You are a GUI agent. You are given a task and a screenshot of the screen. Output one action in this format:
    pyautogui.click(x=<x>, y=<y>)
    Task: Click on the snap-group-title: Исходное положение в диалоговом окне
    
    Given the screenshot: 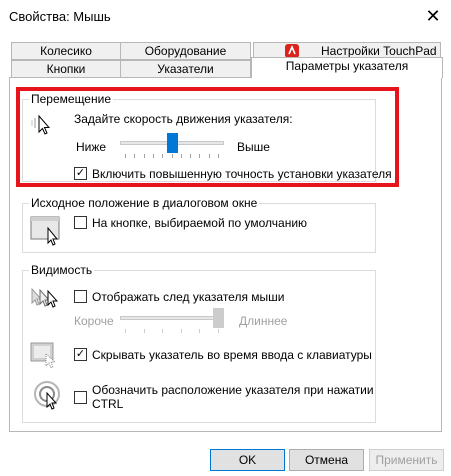 What is the action you would take?
    pyautogui.click(x=144, y=203)
    